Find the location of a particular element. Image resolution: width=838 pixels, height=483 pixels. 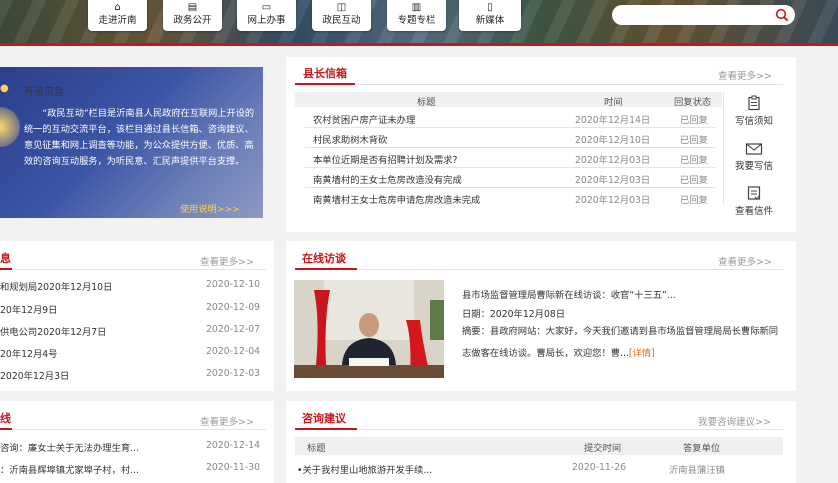

news-item-title: 20年12月4号 is located at coordinates (28, 353).